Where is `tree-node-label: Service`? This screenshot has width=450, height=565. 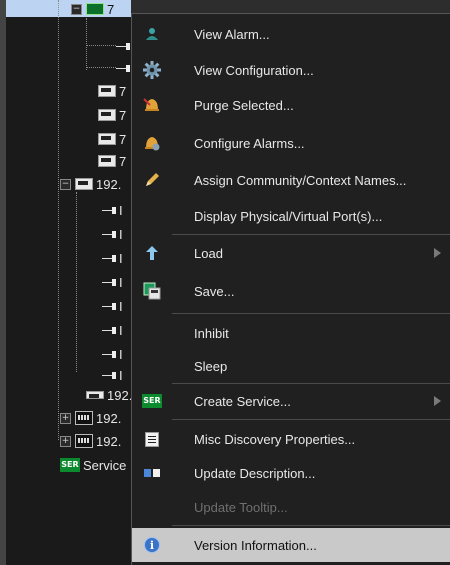 tree-node-label: Service is located at coordinates (105, 465).